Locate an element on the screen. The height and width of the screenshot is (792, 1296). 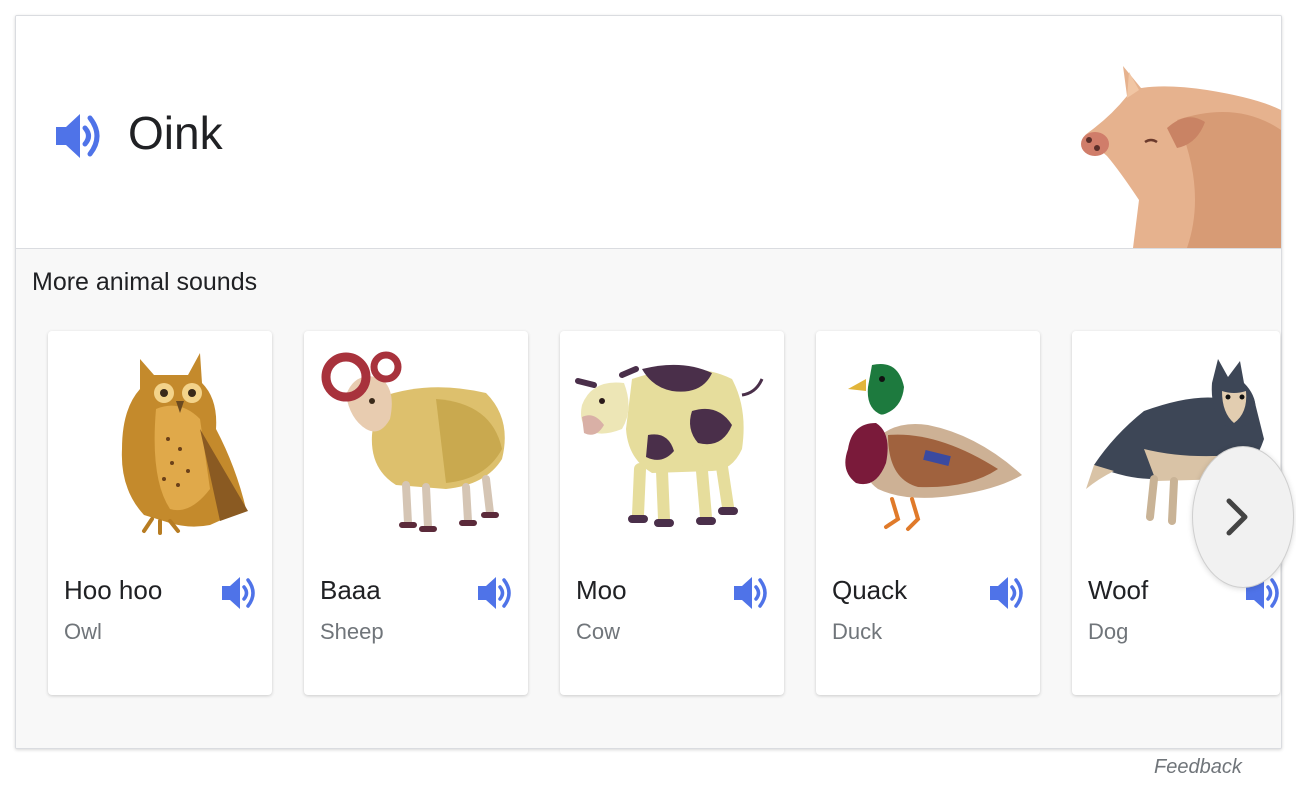
animal-sound: Quack is located at coordinates (870, 590).